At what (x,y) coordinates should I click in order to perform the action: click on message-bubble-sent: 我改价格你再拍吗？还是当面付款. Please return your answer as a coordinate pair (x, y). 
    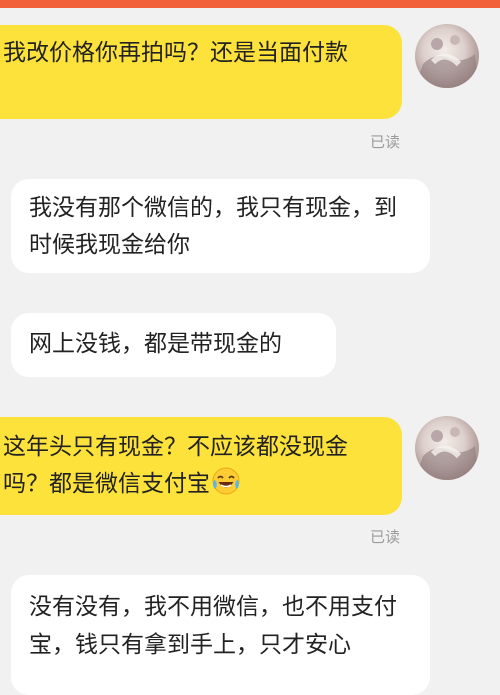
    Looking at the image, I should click on (201, 72).